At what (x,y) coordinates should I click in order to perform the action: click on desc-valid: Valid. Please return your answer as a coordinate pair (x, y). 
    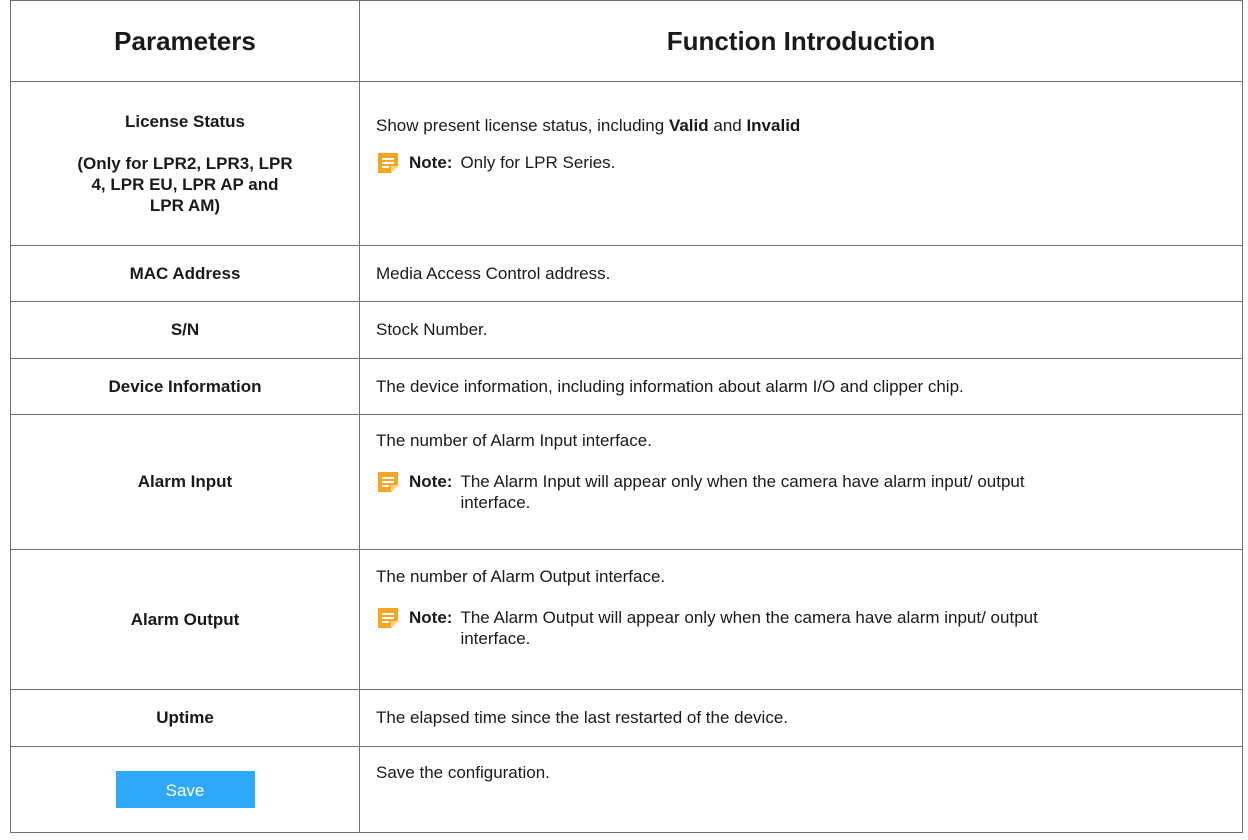
    Looking at the image, I should click on (688, 125).